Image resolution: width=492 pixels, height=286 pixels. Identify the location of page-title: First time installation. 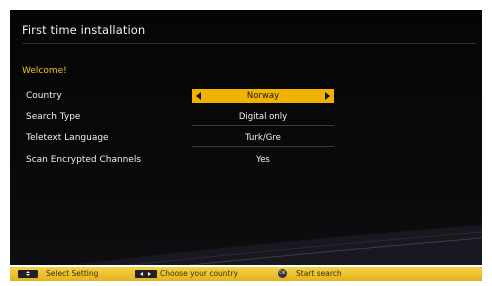
(84, 30).